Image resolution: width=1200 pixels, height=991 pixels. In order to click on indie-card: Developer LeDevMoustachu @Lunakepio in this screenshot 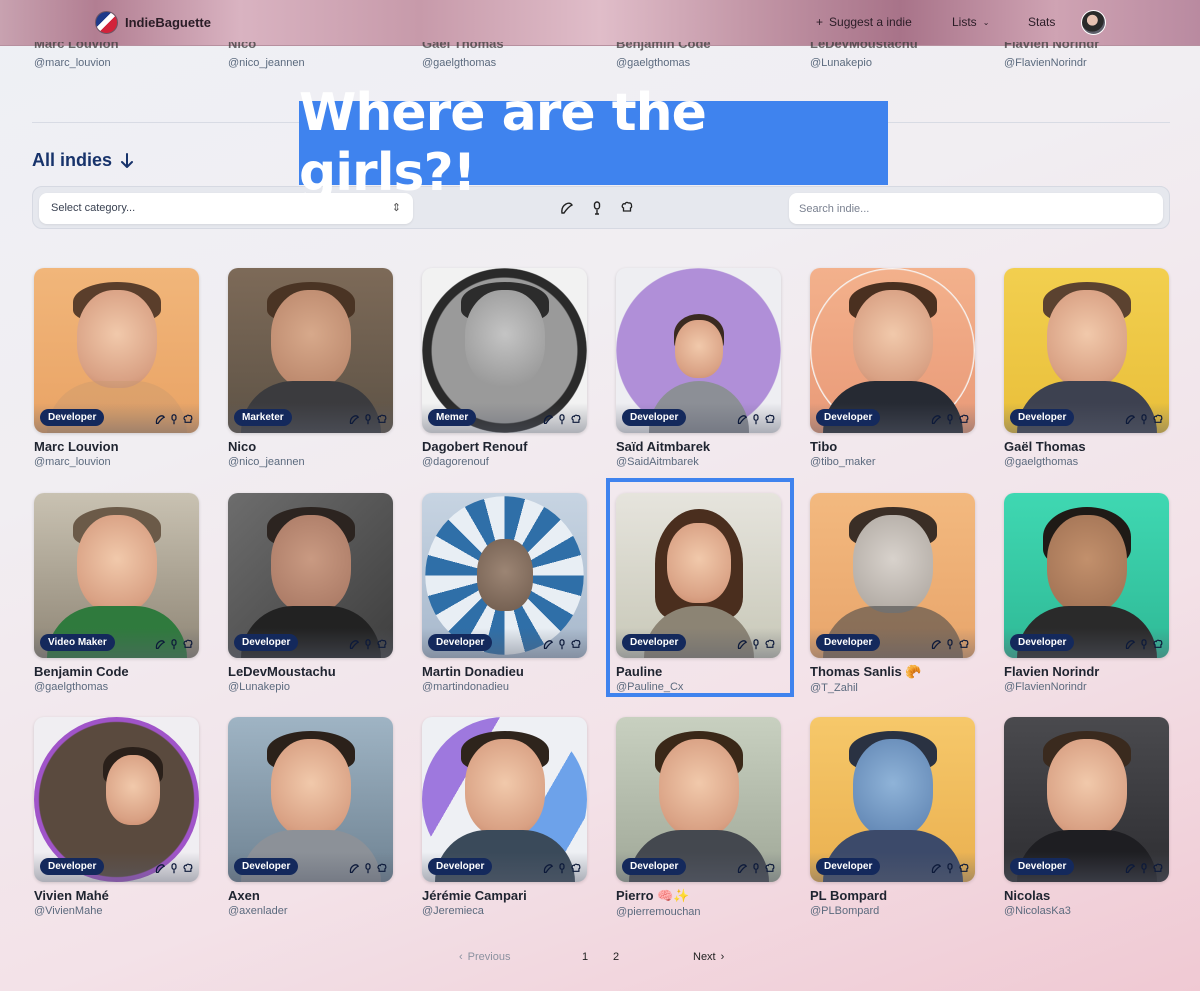, I will do `click(310, 593)`.